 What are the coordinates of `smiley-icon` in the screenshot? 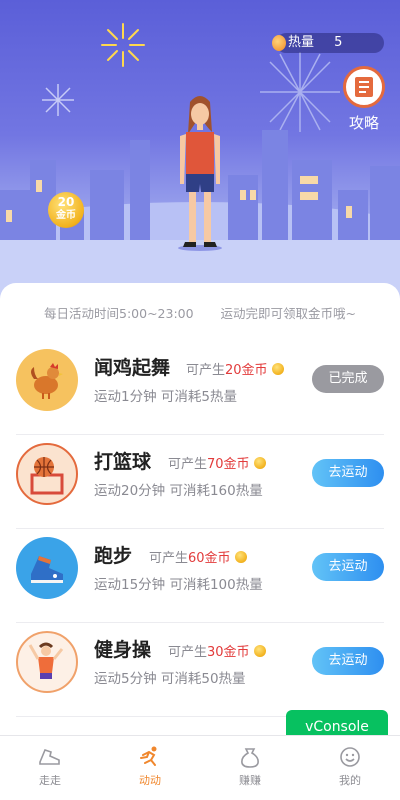 It's located at (350, 757).